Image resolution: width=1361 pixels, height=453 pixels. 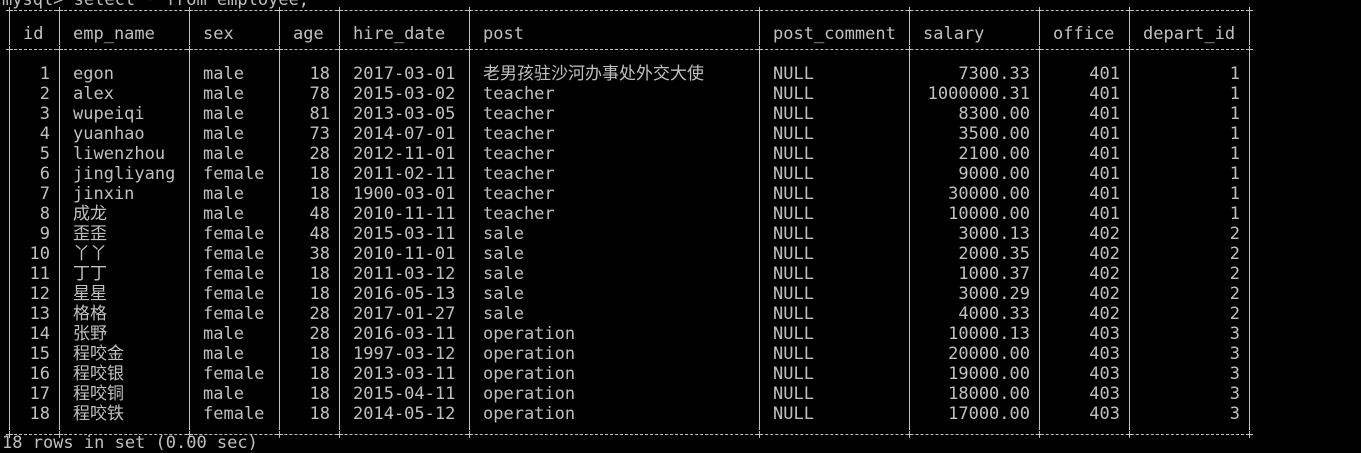 I want to click on cell-hire-date: 2010-11-11, so click(x=404, y=214).